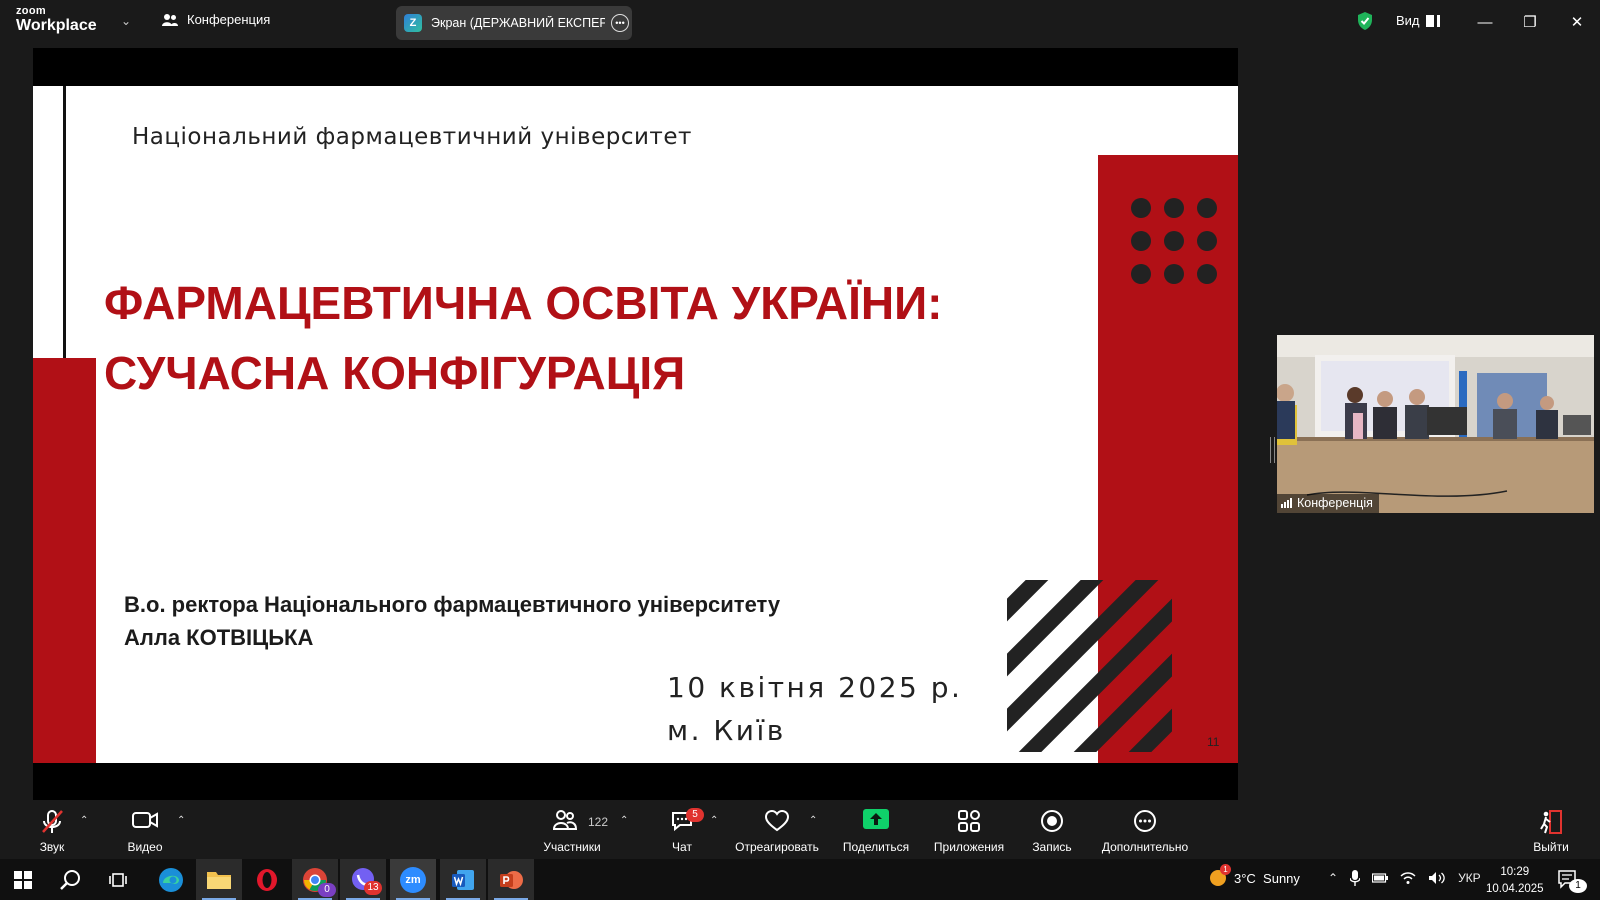  I want to click on notification-count: 1, so click(1578, 886).